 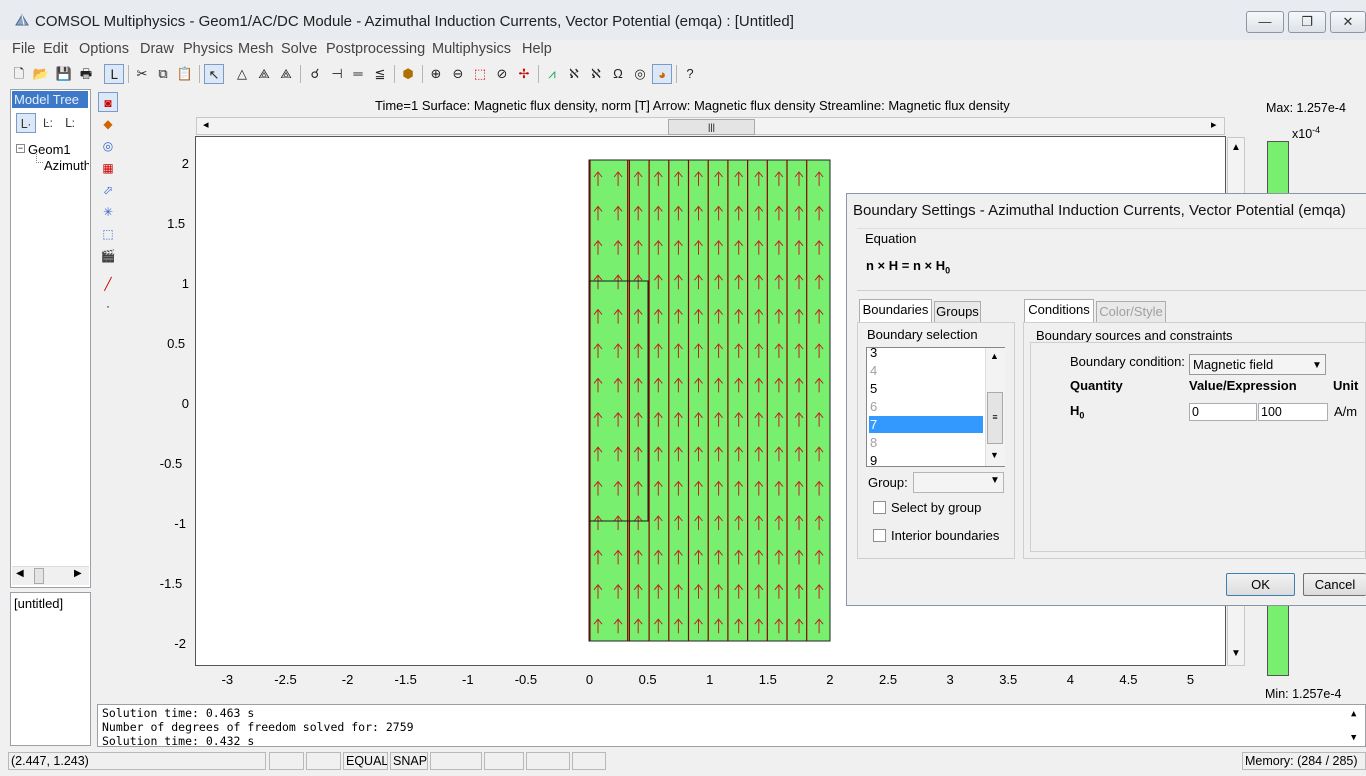 What do you see at coordinates (108, 146) in the screenshot?
I see `contour-plot-icon: ◎` at bounding box center [108, 146].